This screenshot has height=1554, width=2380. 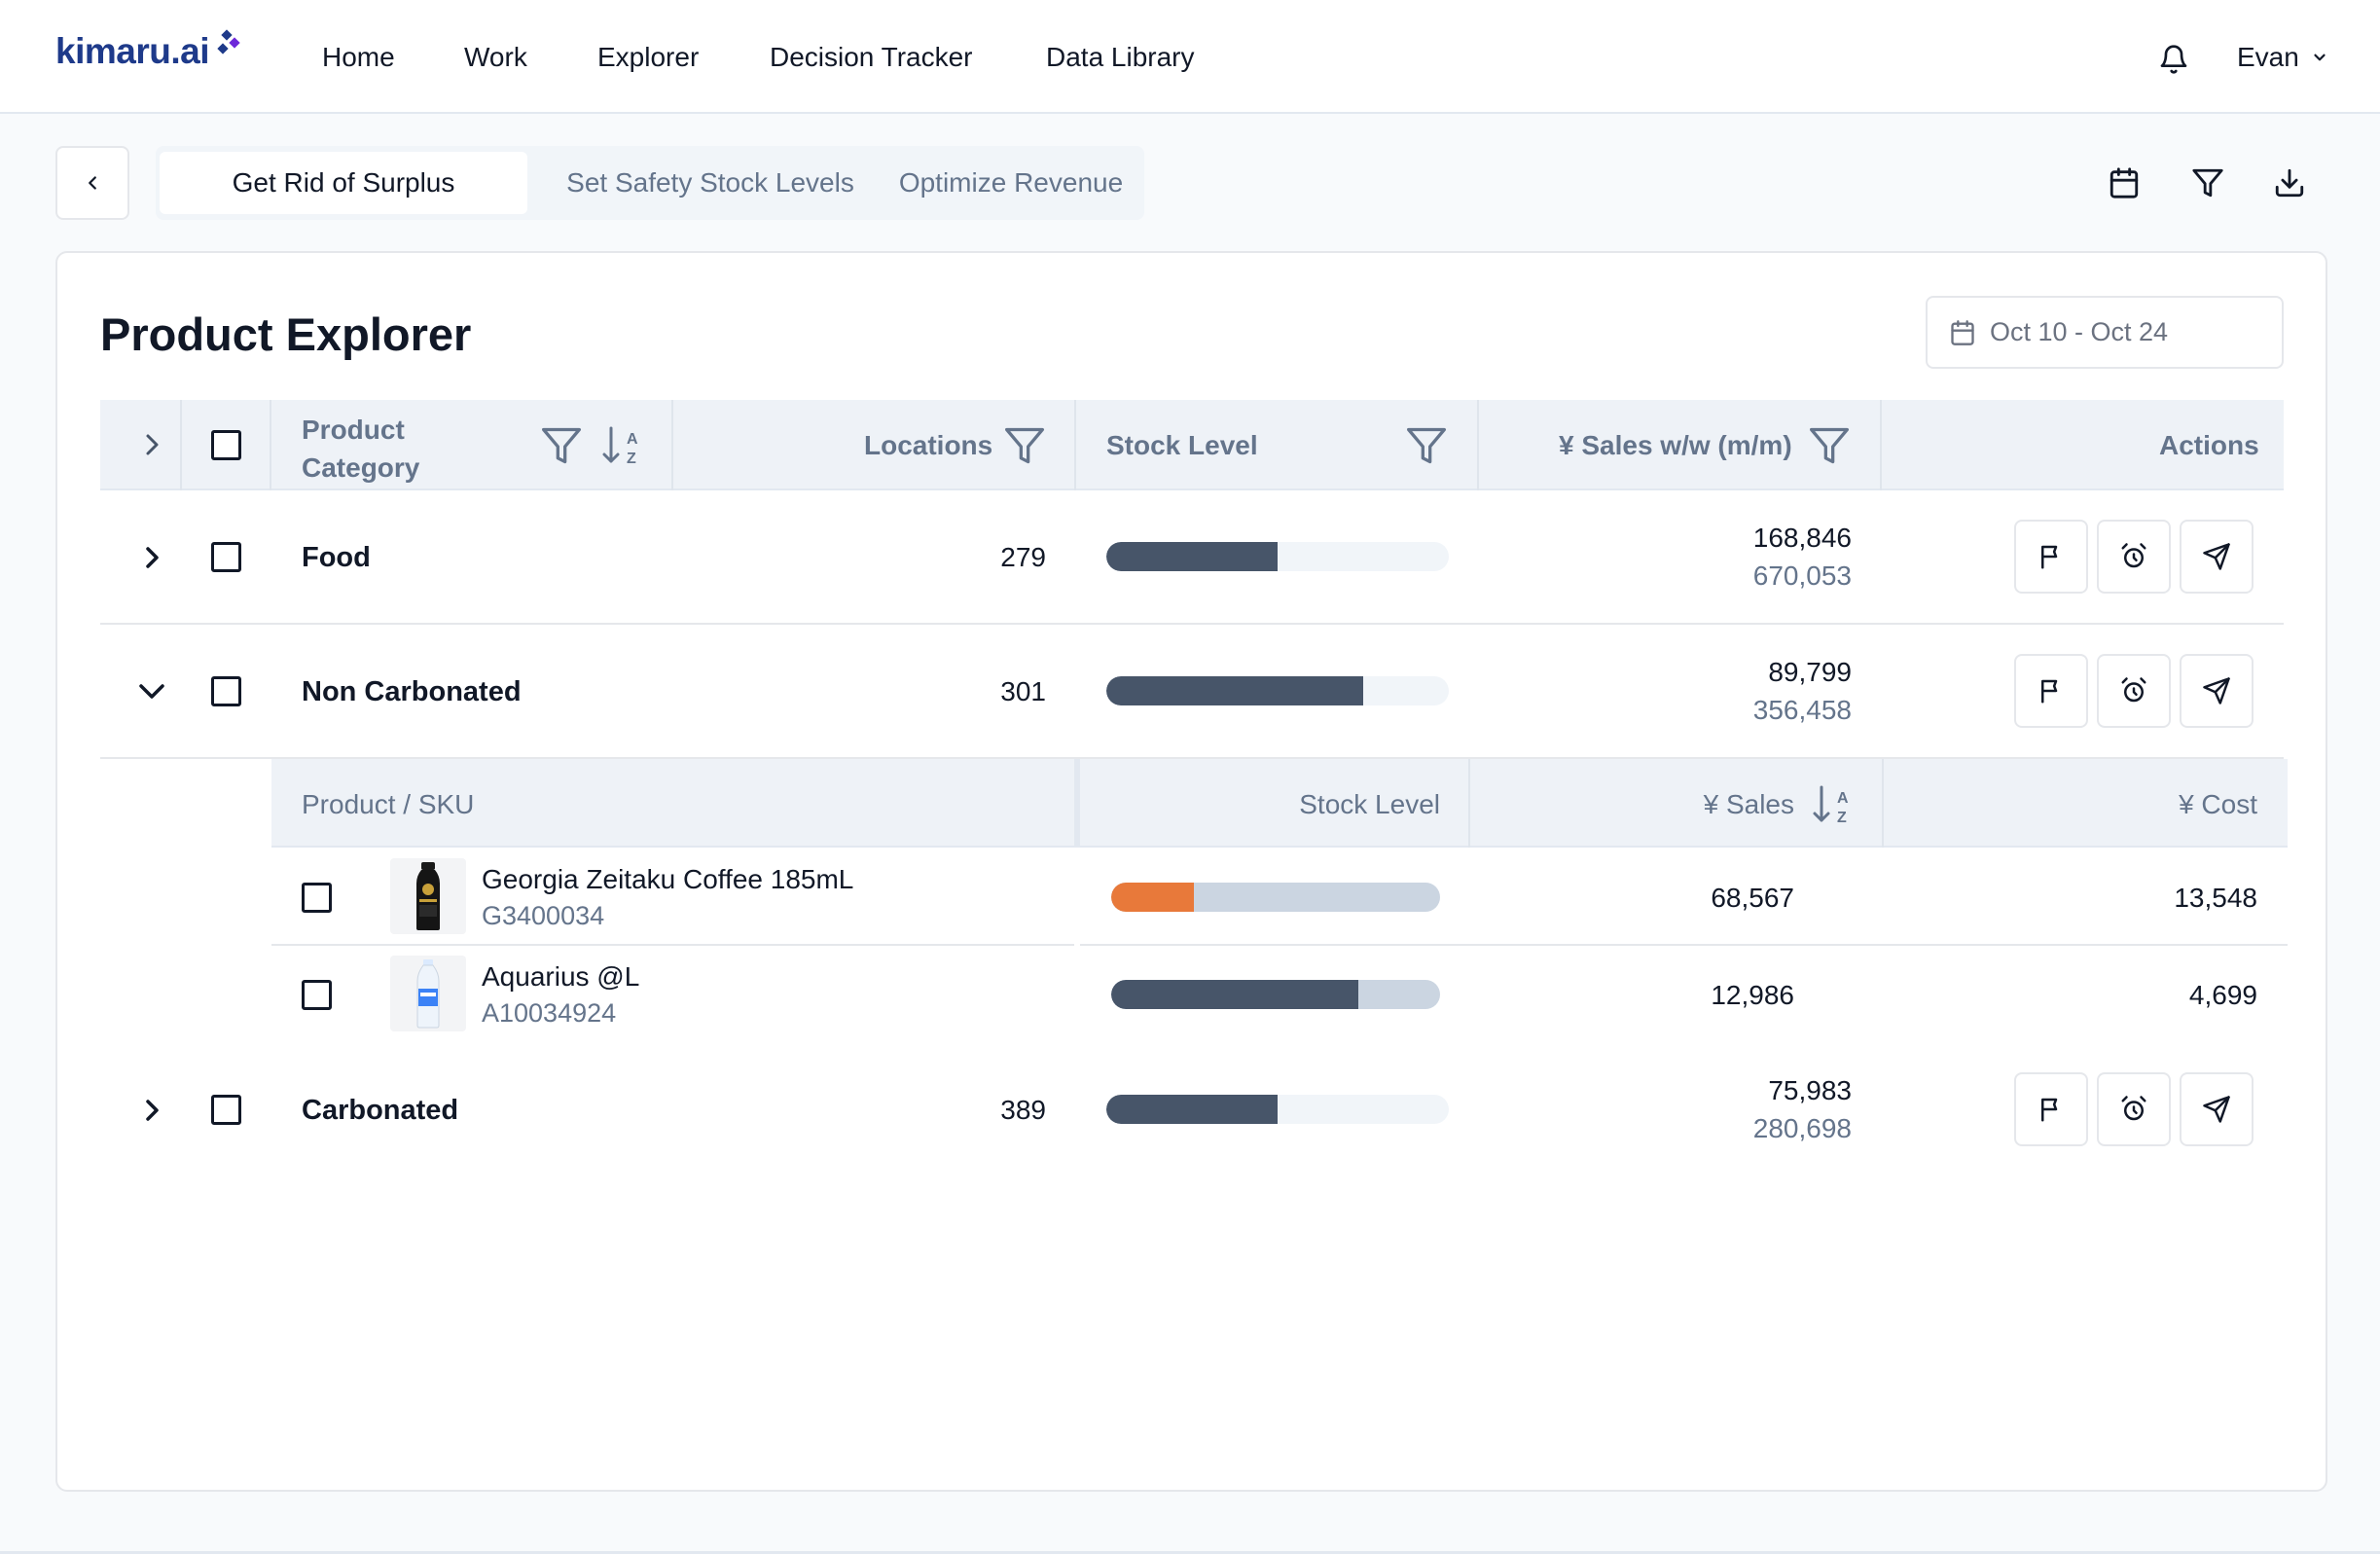 What do you see at coordinates (2268, 57) in the screenshot?
I see `user-name: Evan` at bounding box center [2268, 57].